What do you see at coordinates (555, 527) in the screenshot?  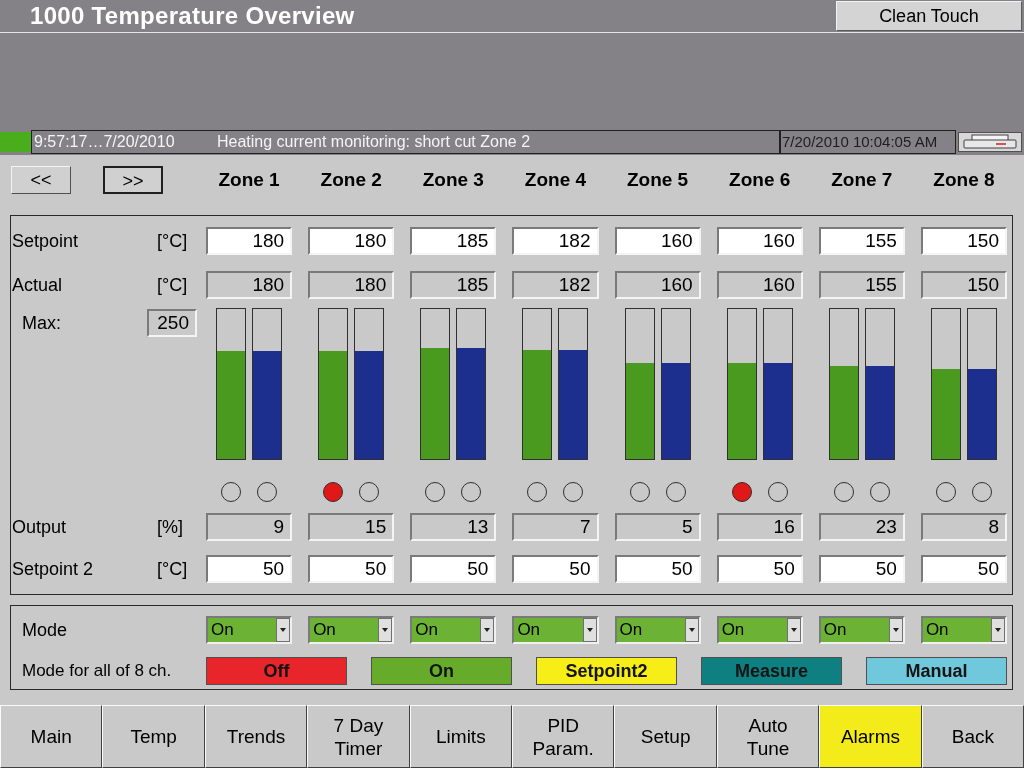 I see `output-display: 7` at bounding box center [555, 527].